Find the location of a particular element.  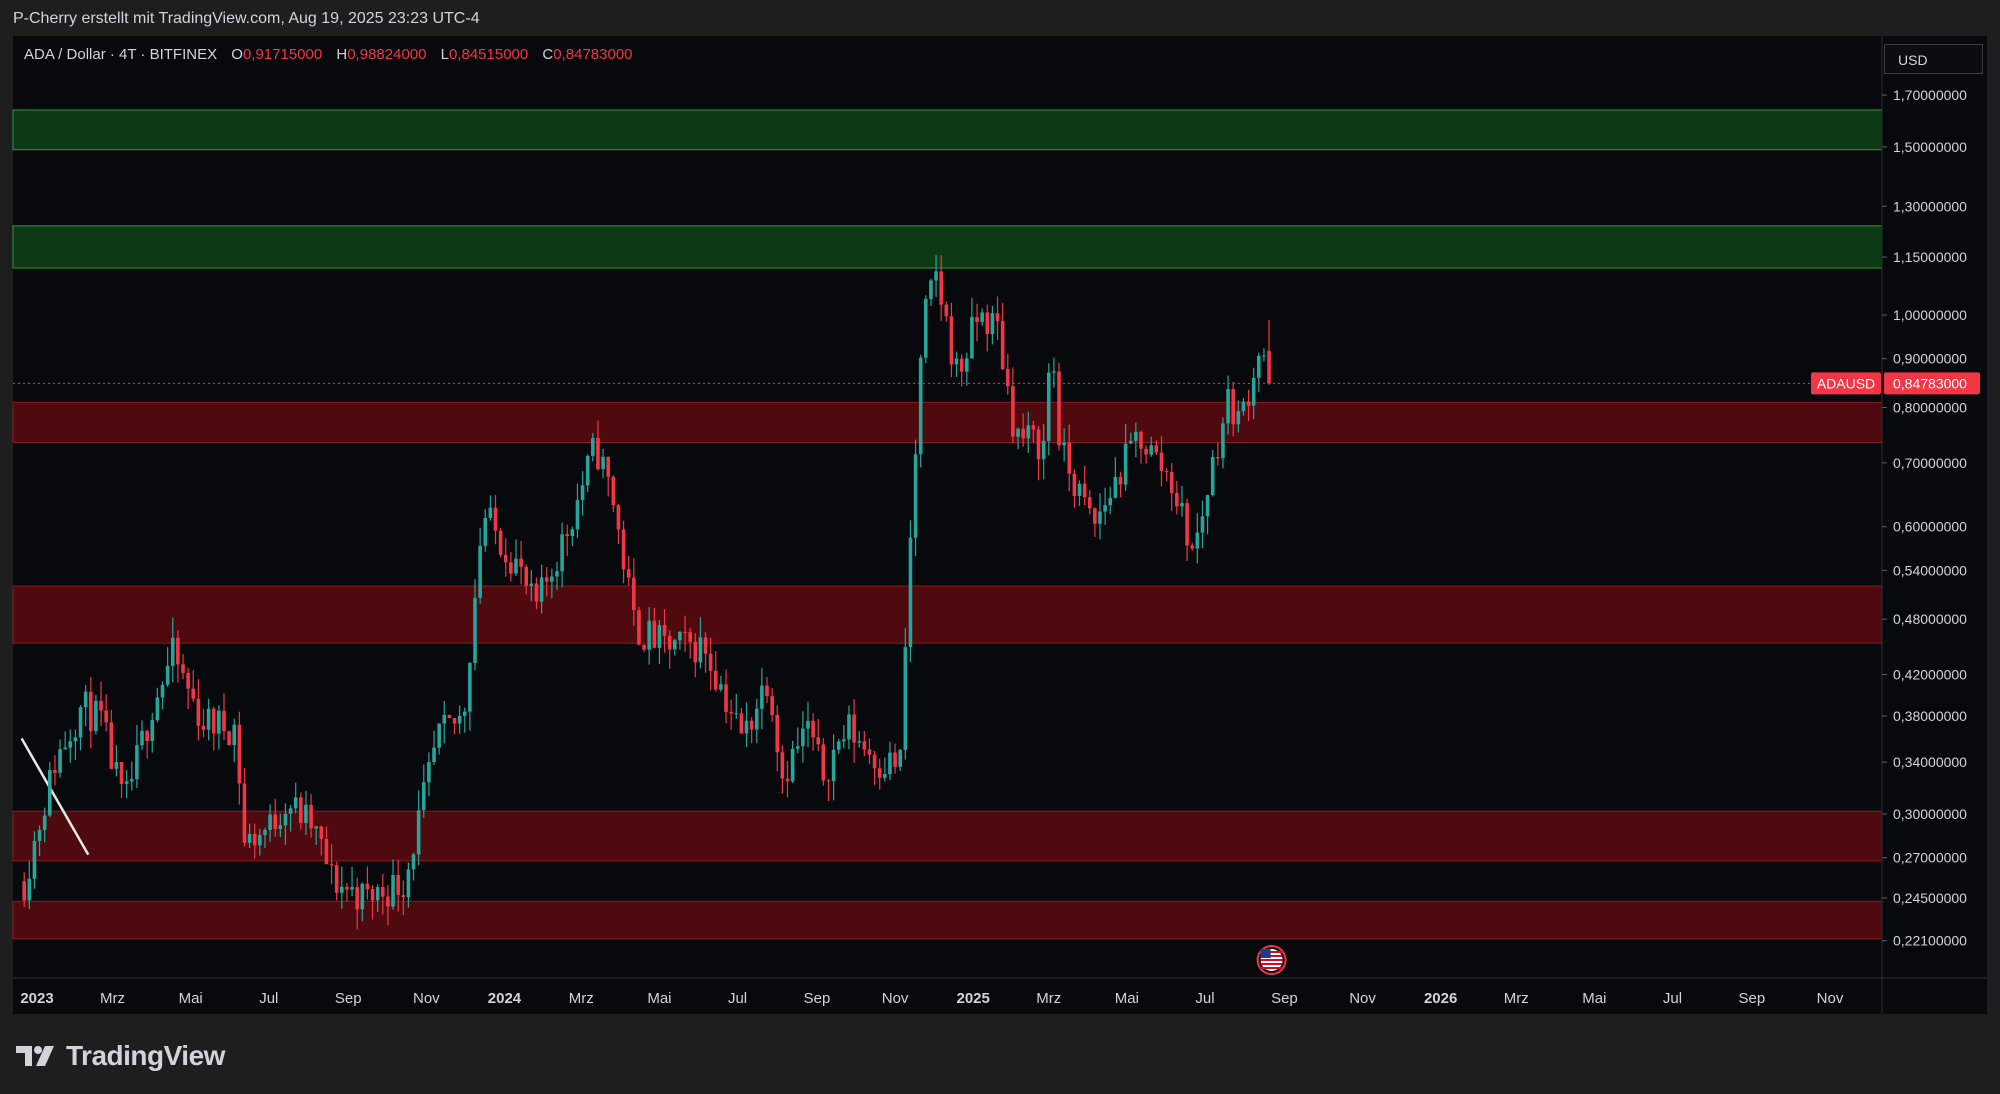

tradingview-logo: TradingView is located at coordinates (120, 1056).